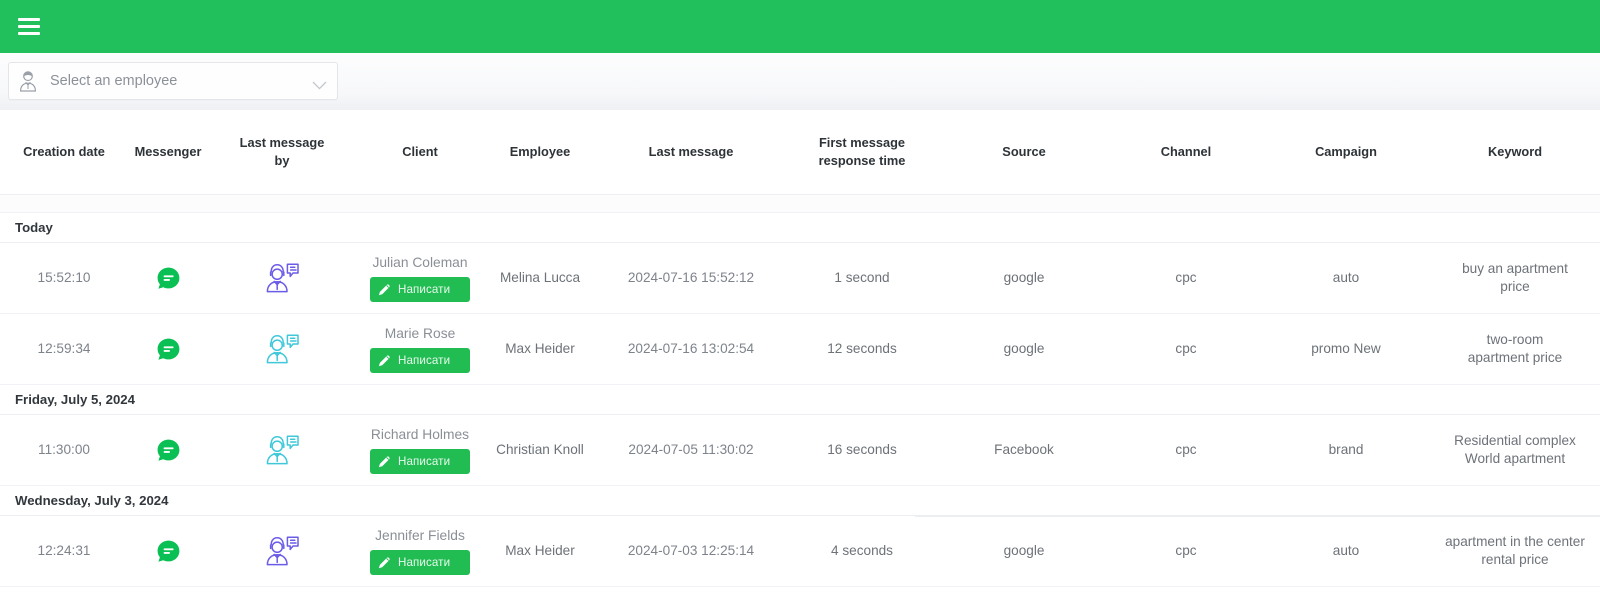  What do you see at coordinates (691, 550) in the screenshot?
I see `cell-last-message: 2024-07-03 12:25:14` at bounding box center [691, 550].